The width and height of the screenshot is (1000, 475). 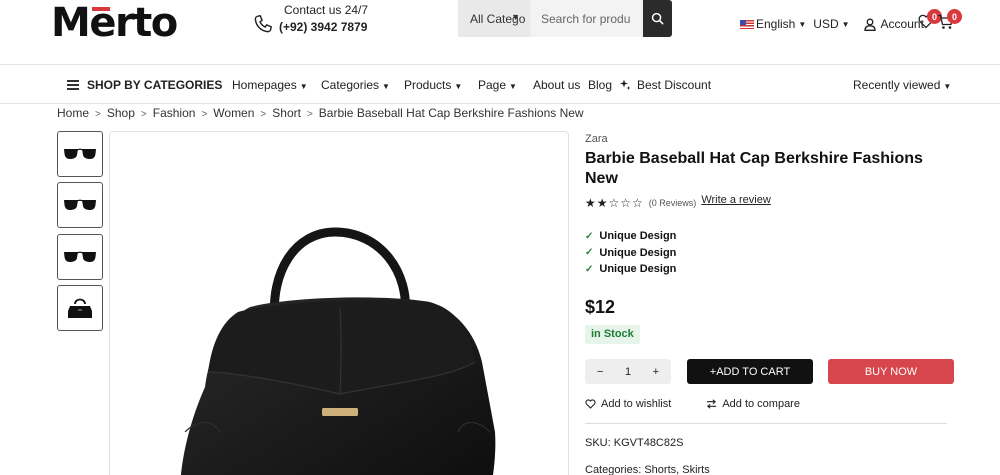 I want to click on breadcrumb-shop: Shop, so click(x=121, y=113).